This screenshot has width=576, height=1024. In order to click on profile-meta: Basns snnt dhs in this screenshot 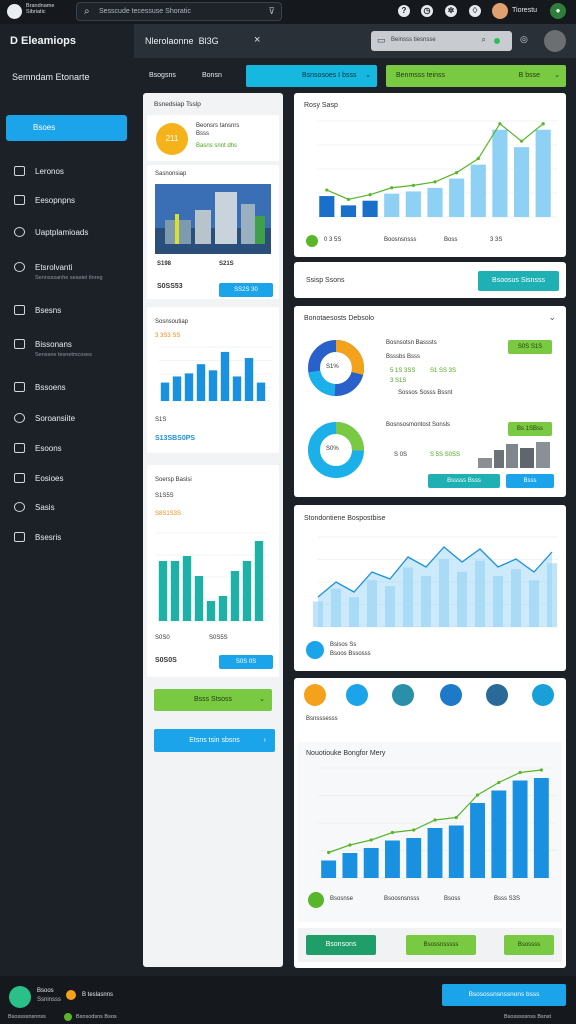, I will do `click(217, 146)`.